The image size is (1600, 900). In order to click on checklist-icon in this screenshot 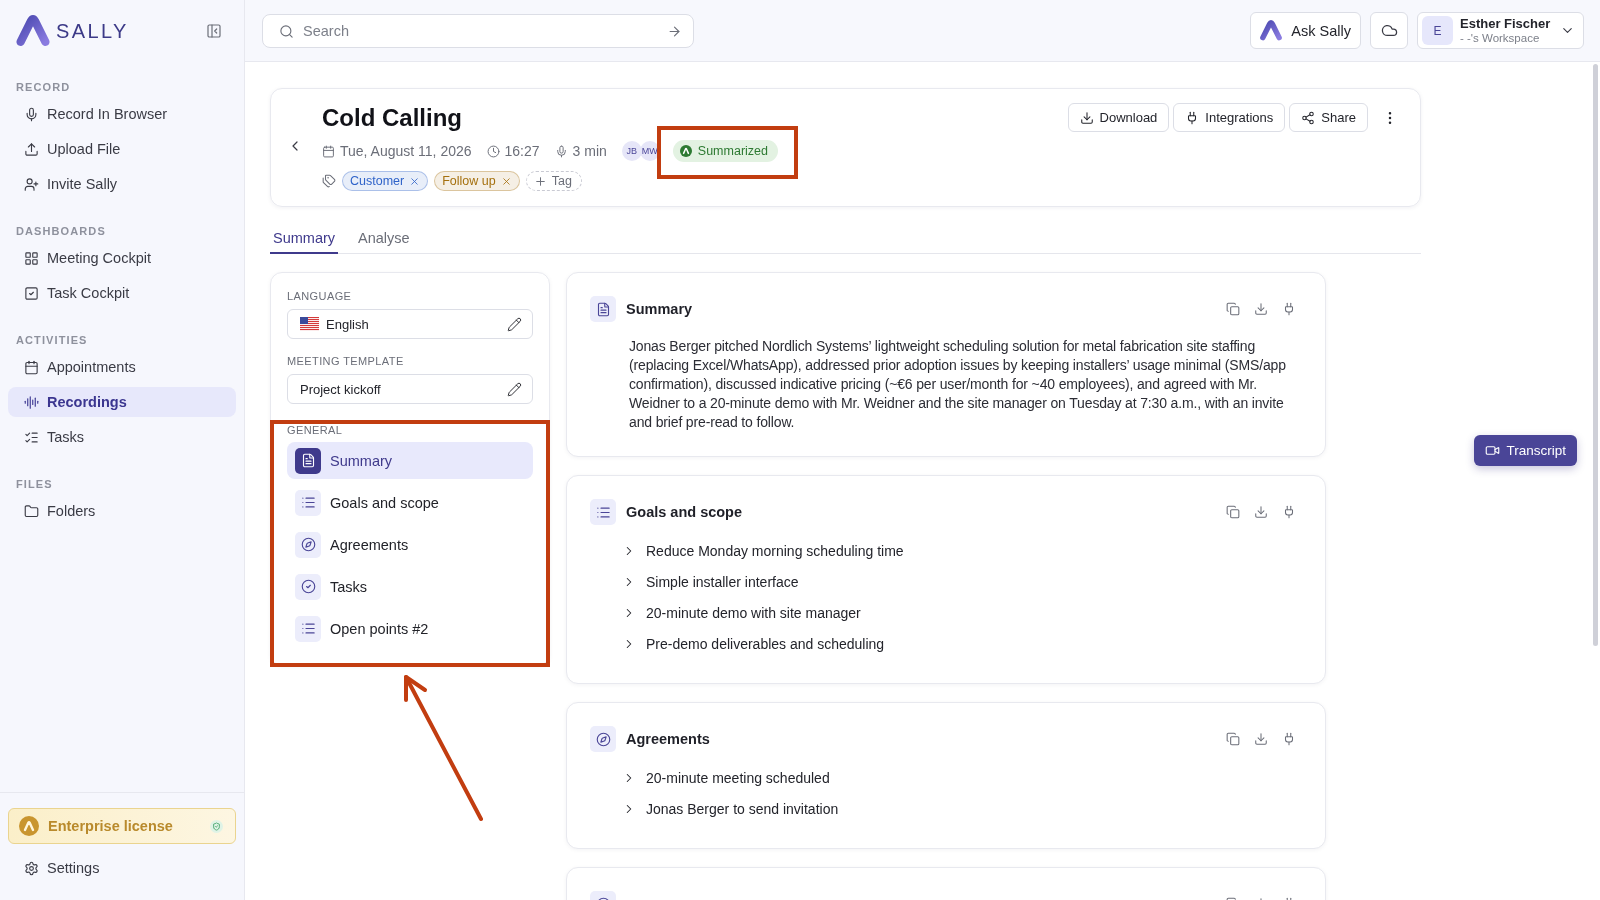, I will do `click(31, 437)`.